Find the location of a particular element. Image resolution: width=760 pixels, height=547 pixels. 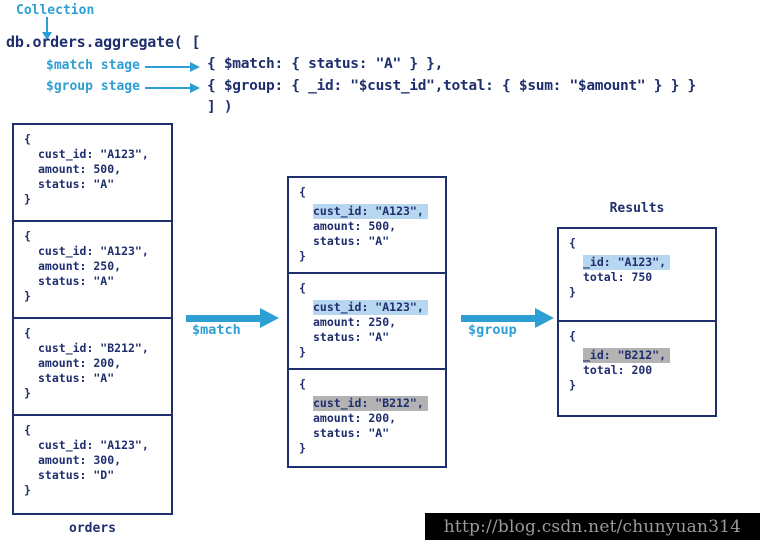

collection-label: Collection is located at coordinates (55, 10).